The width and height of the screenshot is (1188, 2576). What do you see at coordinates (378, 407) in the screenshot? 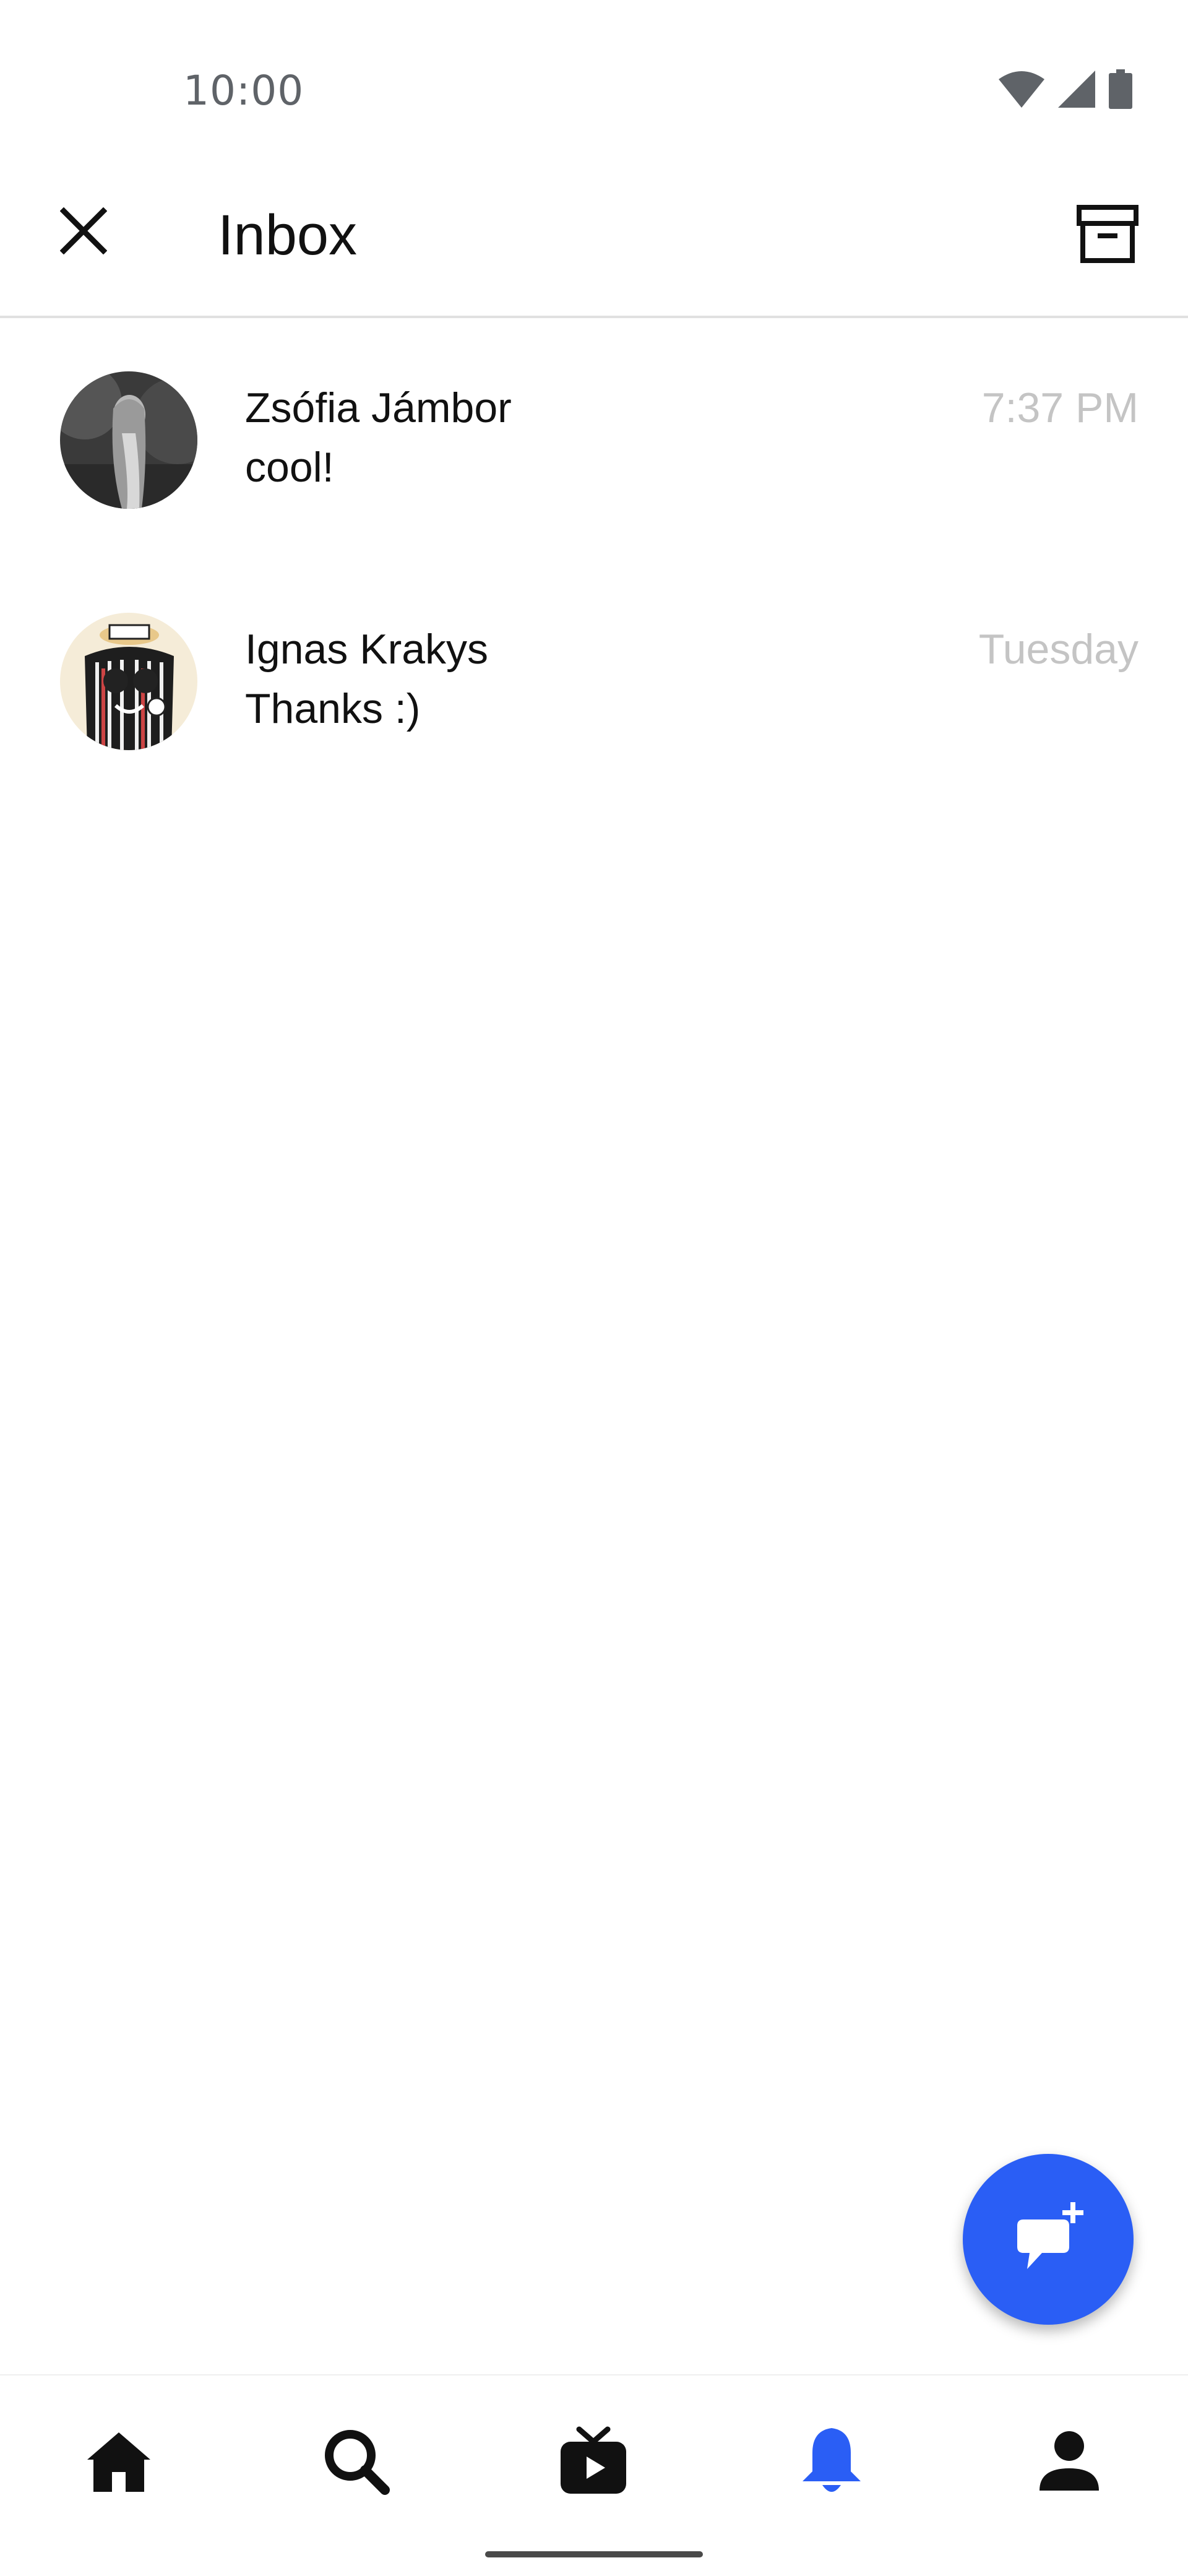
I see `conversation-name: Zsófia Jámbor` at bounding box center [378, 407].